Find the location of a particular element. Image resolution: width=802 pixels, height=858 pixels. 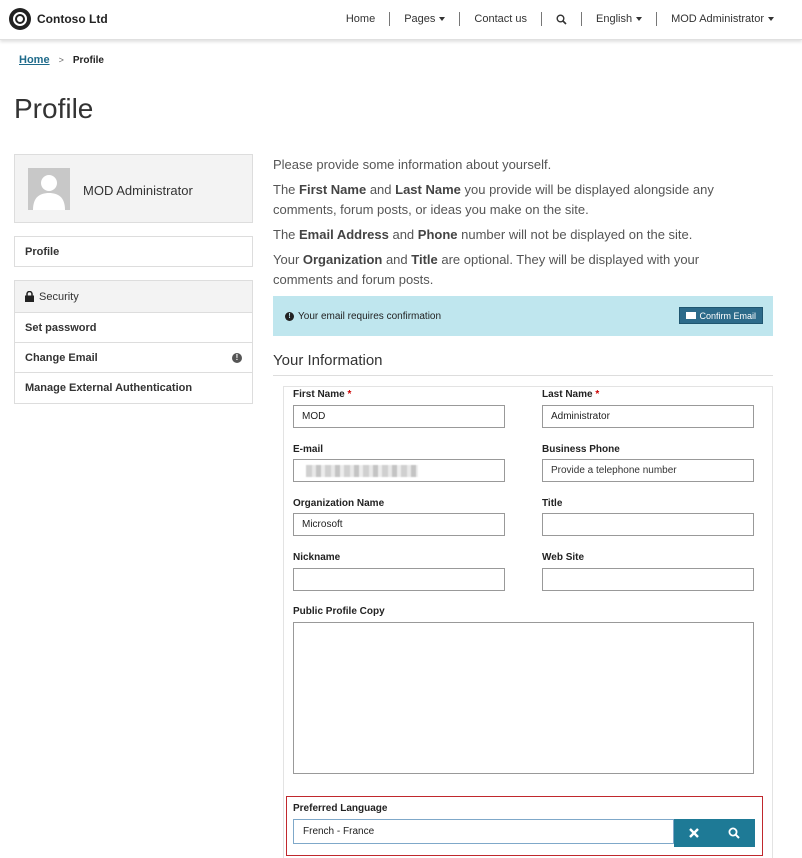

first-name-label: First Name * is located at coordinates (322, 394).